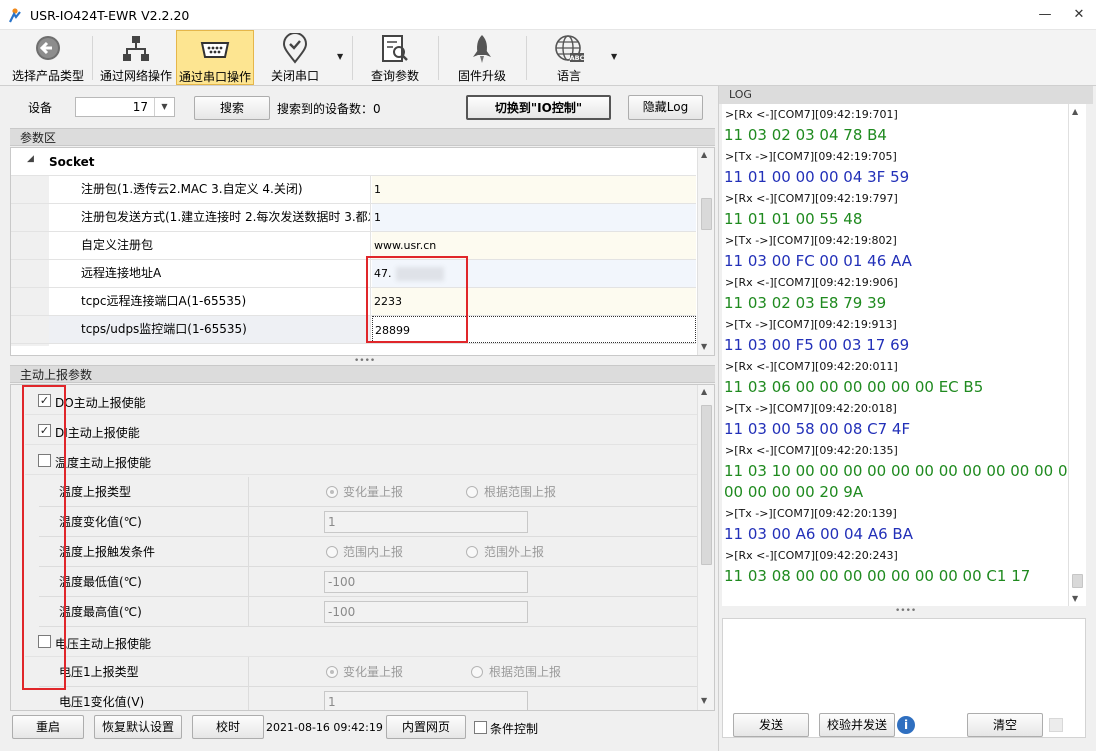 Image resolution: width=1096 pixels, height=751 pixels. Describe the element at coordinates (854, 387) in the screenshot. I see `log-rx-line: 11 03 06 00 00 00 00 00 00 EC B5` at that location.